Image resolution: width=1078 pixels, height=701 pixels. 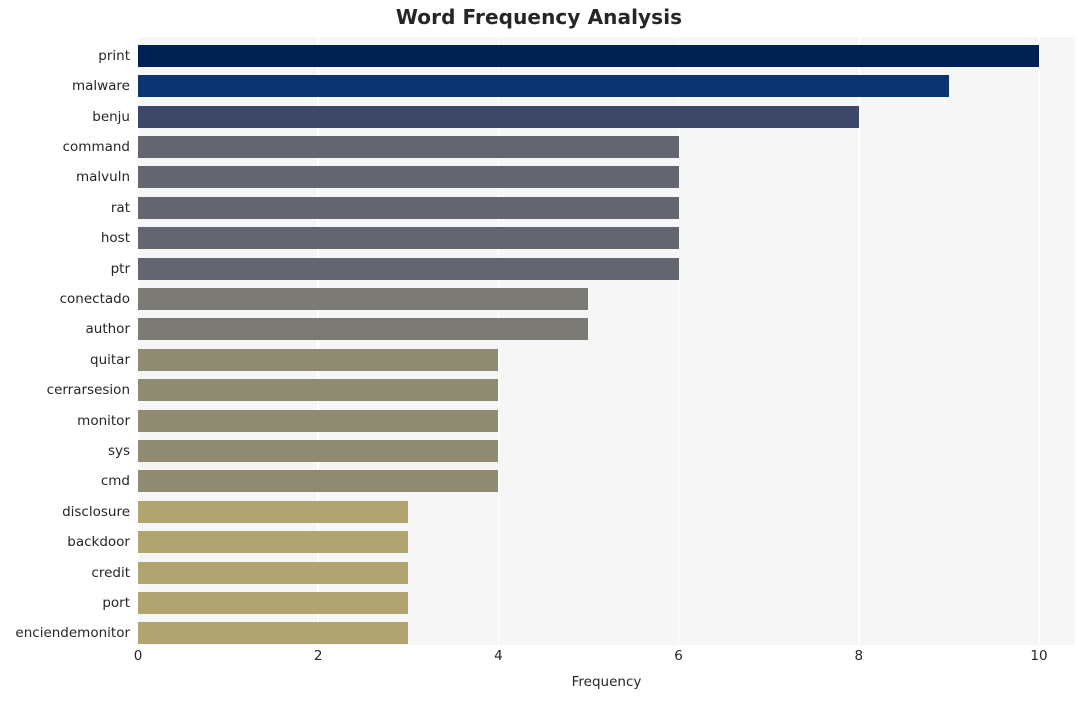 I want to click on x-axis-label: Frequency, so click(x=606, y=682).